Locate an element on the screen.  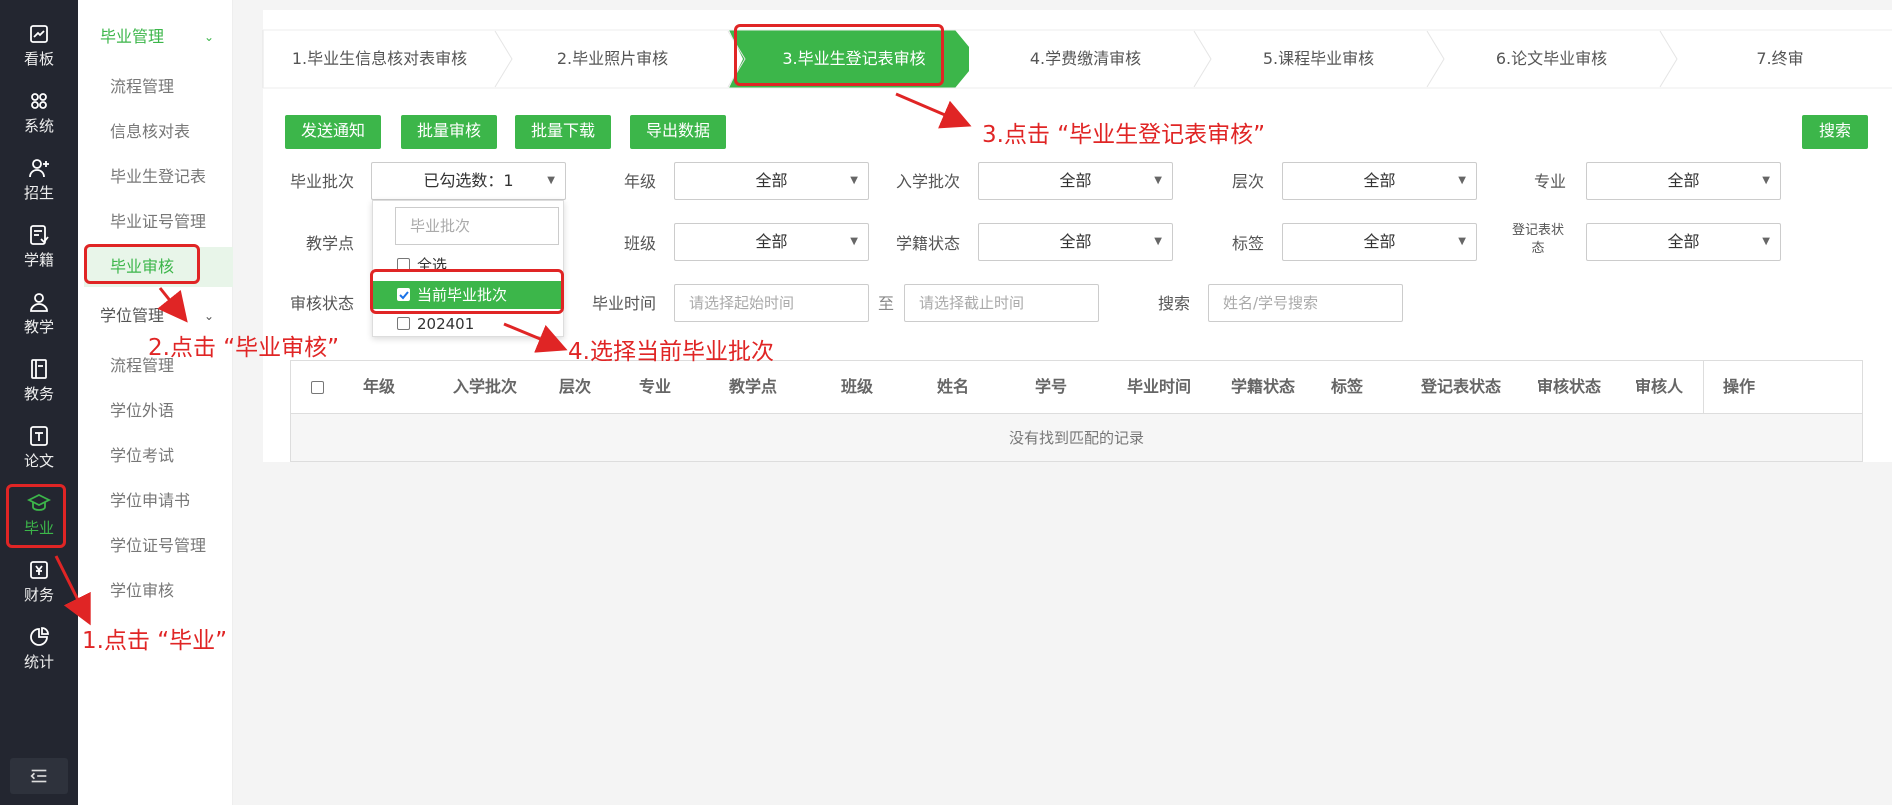
filter-grade-select: 全部 ▼ is located at coordinates (771, 181).